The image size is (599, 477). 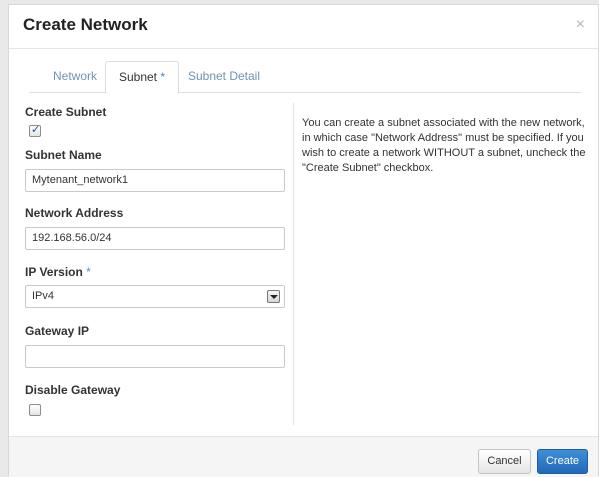 I want to click on modal-footer: Cancel Create, so click(x=303, y=456).